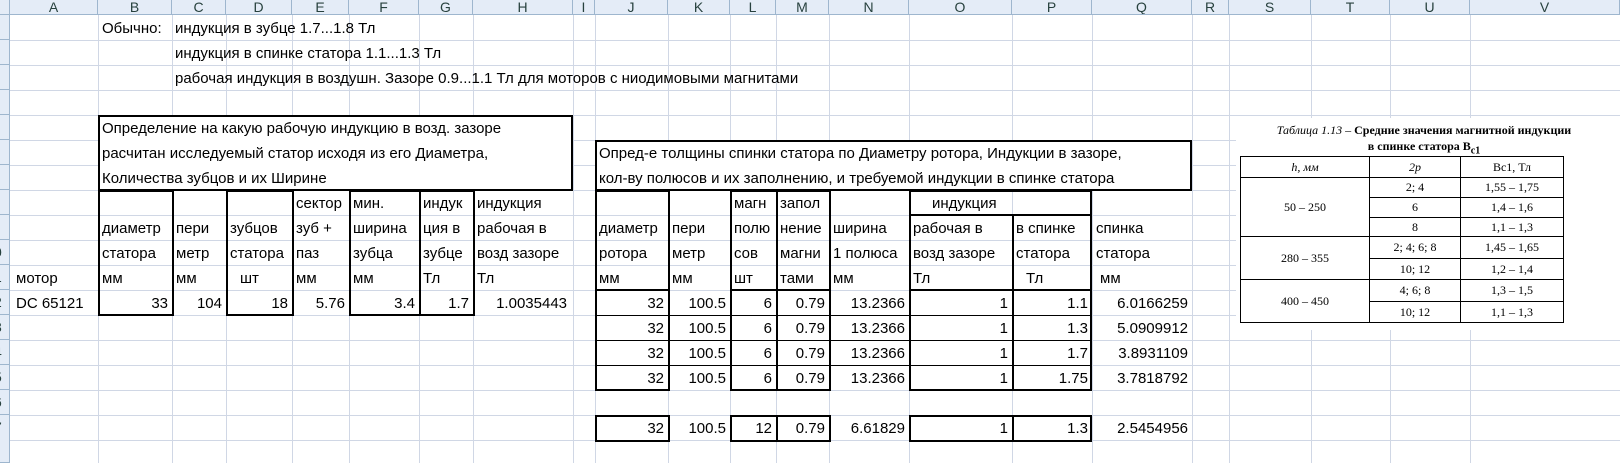 Image resolution: width=1620 pixels, height=463 pixels. Describe the element at coordinates (485, 279) in the screenshot. I see `header-h-line-4: Тл` at that location.